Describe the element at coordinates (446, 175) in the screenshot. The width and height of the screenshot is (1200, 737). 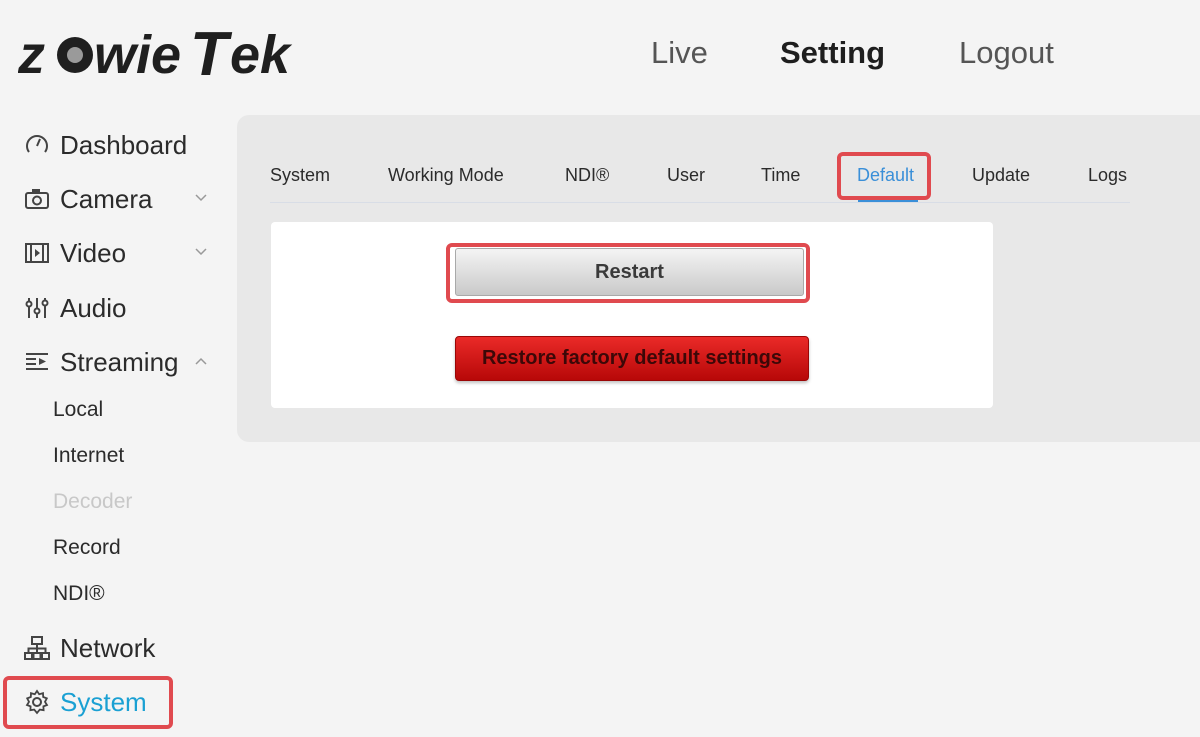
I see `tab-working-mode: Working Mode` at that location.